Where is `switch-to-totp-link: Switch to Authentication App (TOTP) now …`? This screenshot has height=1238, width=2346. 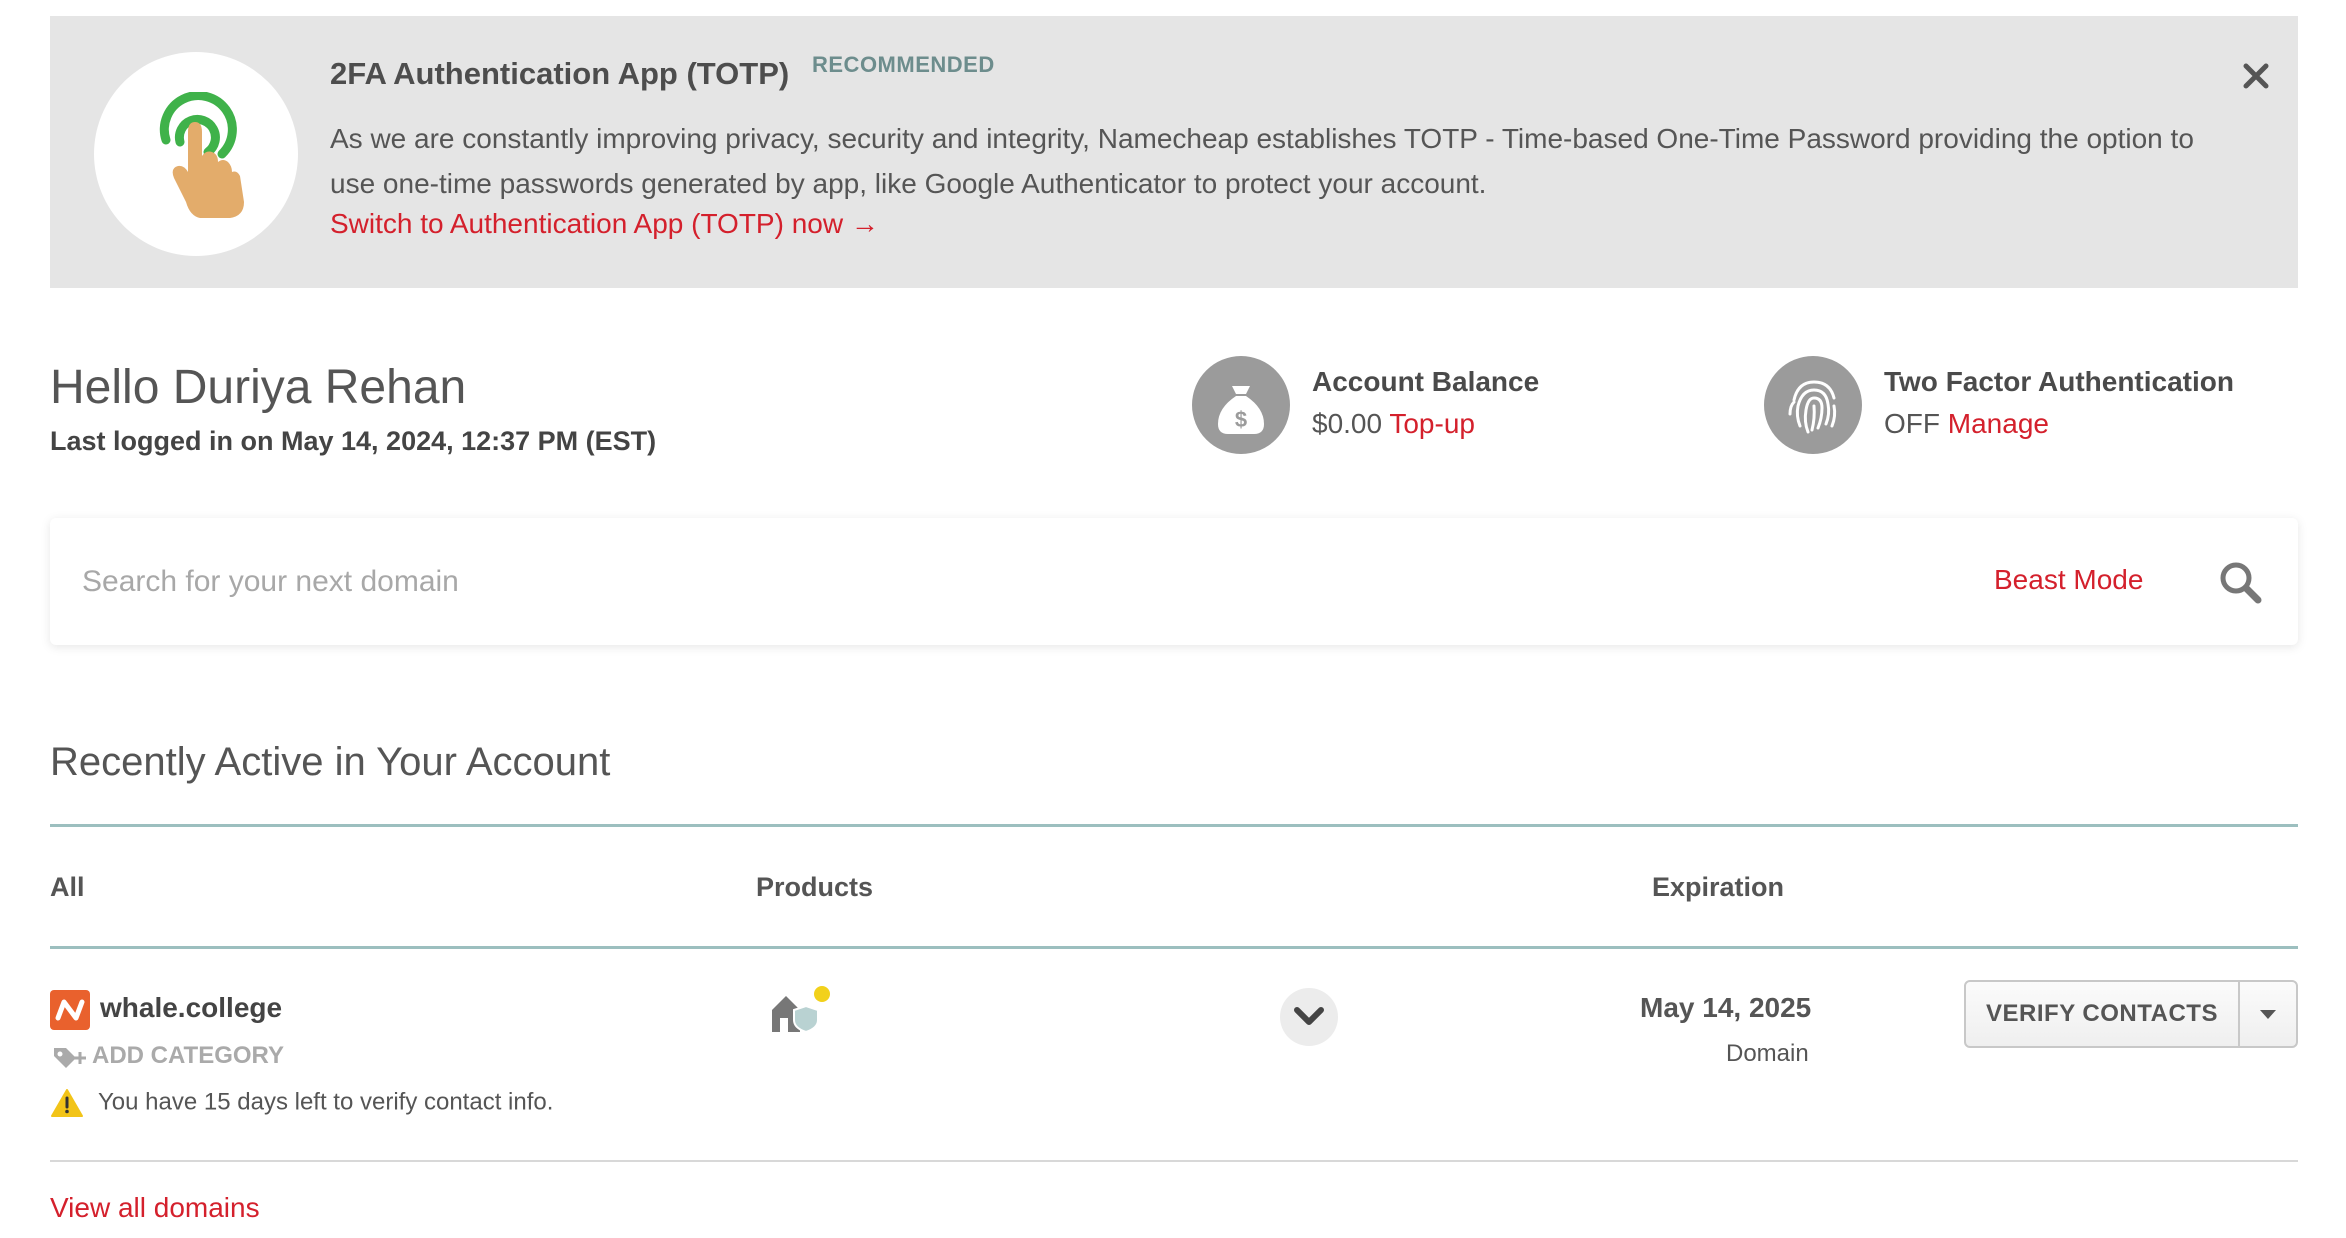 switch-to-totp-link: Switch to Authentication App (TOTP) now … is located at coordinates (604, 224).